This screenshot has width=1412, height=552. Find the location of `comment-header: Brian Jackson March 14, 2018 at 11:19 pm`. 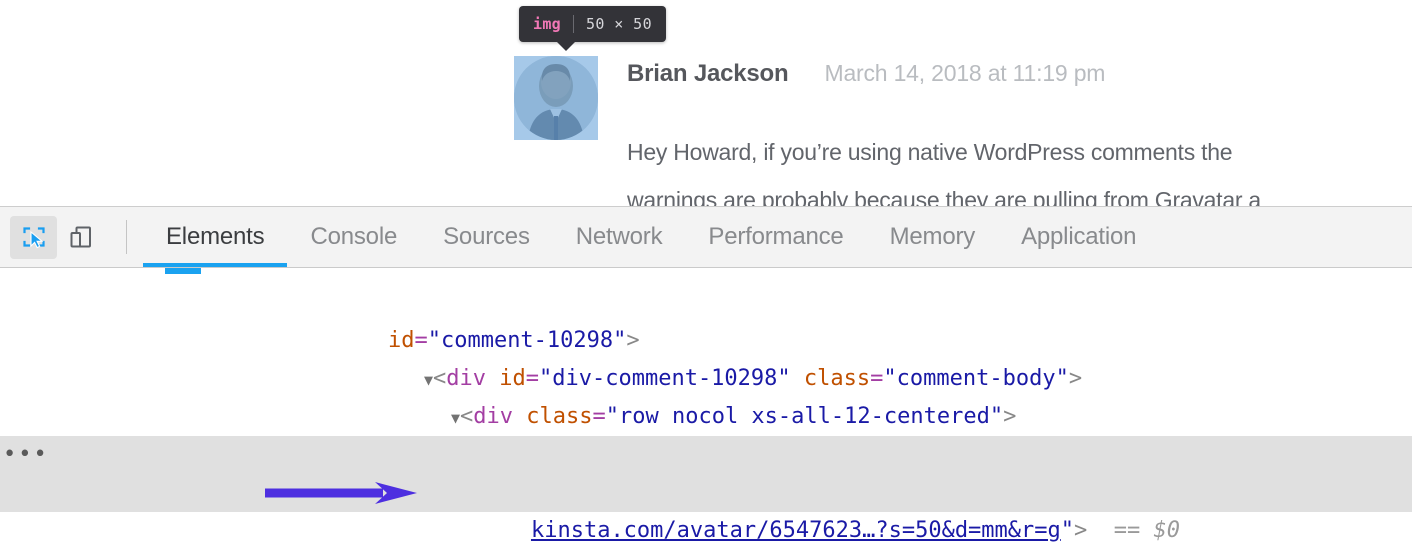

comment-header: Brian Jackson March 14, 2018 at 11:19 pm is located at coordinates (866, 74).